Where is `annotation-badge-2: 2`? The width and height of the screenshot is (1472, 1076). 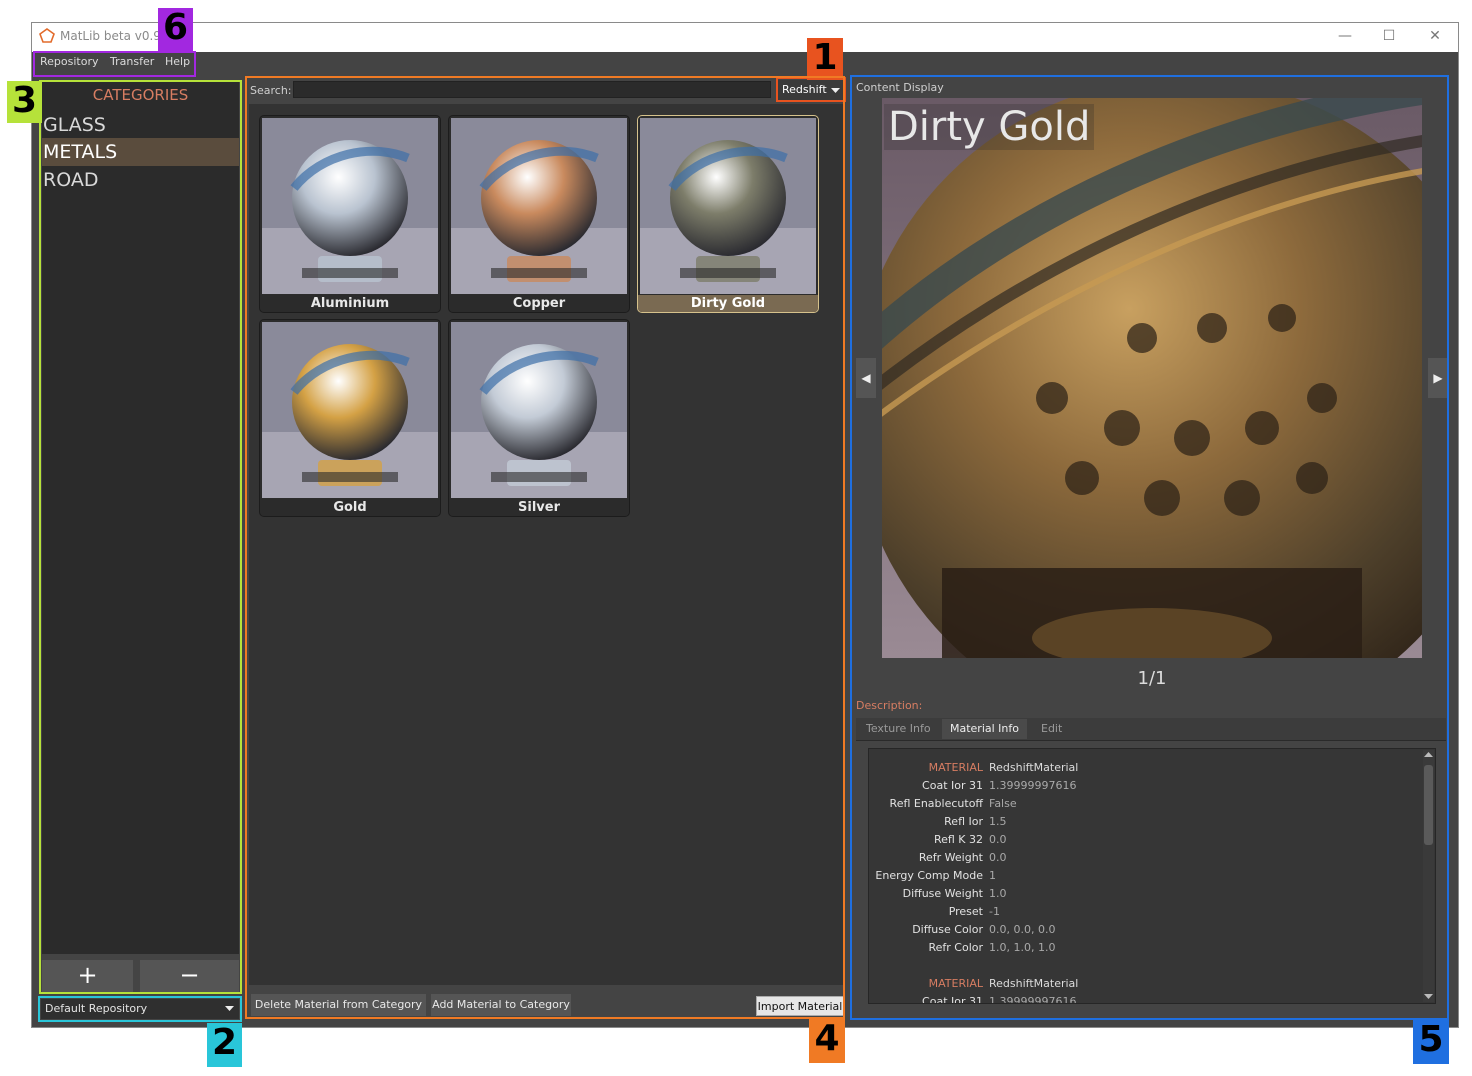 annotation-badge-2: 2 is located at coordinates (224, 1045).